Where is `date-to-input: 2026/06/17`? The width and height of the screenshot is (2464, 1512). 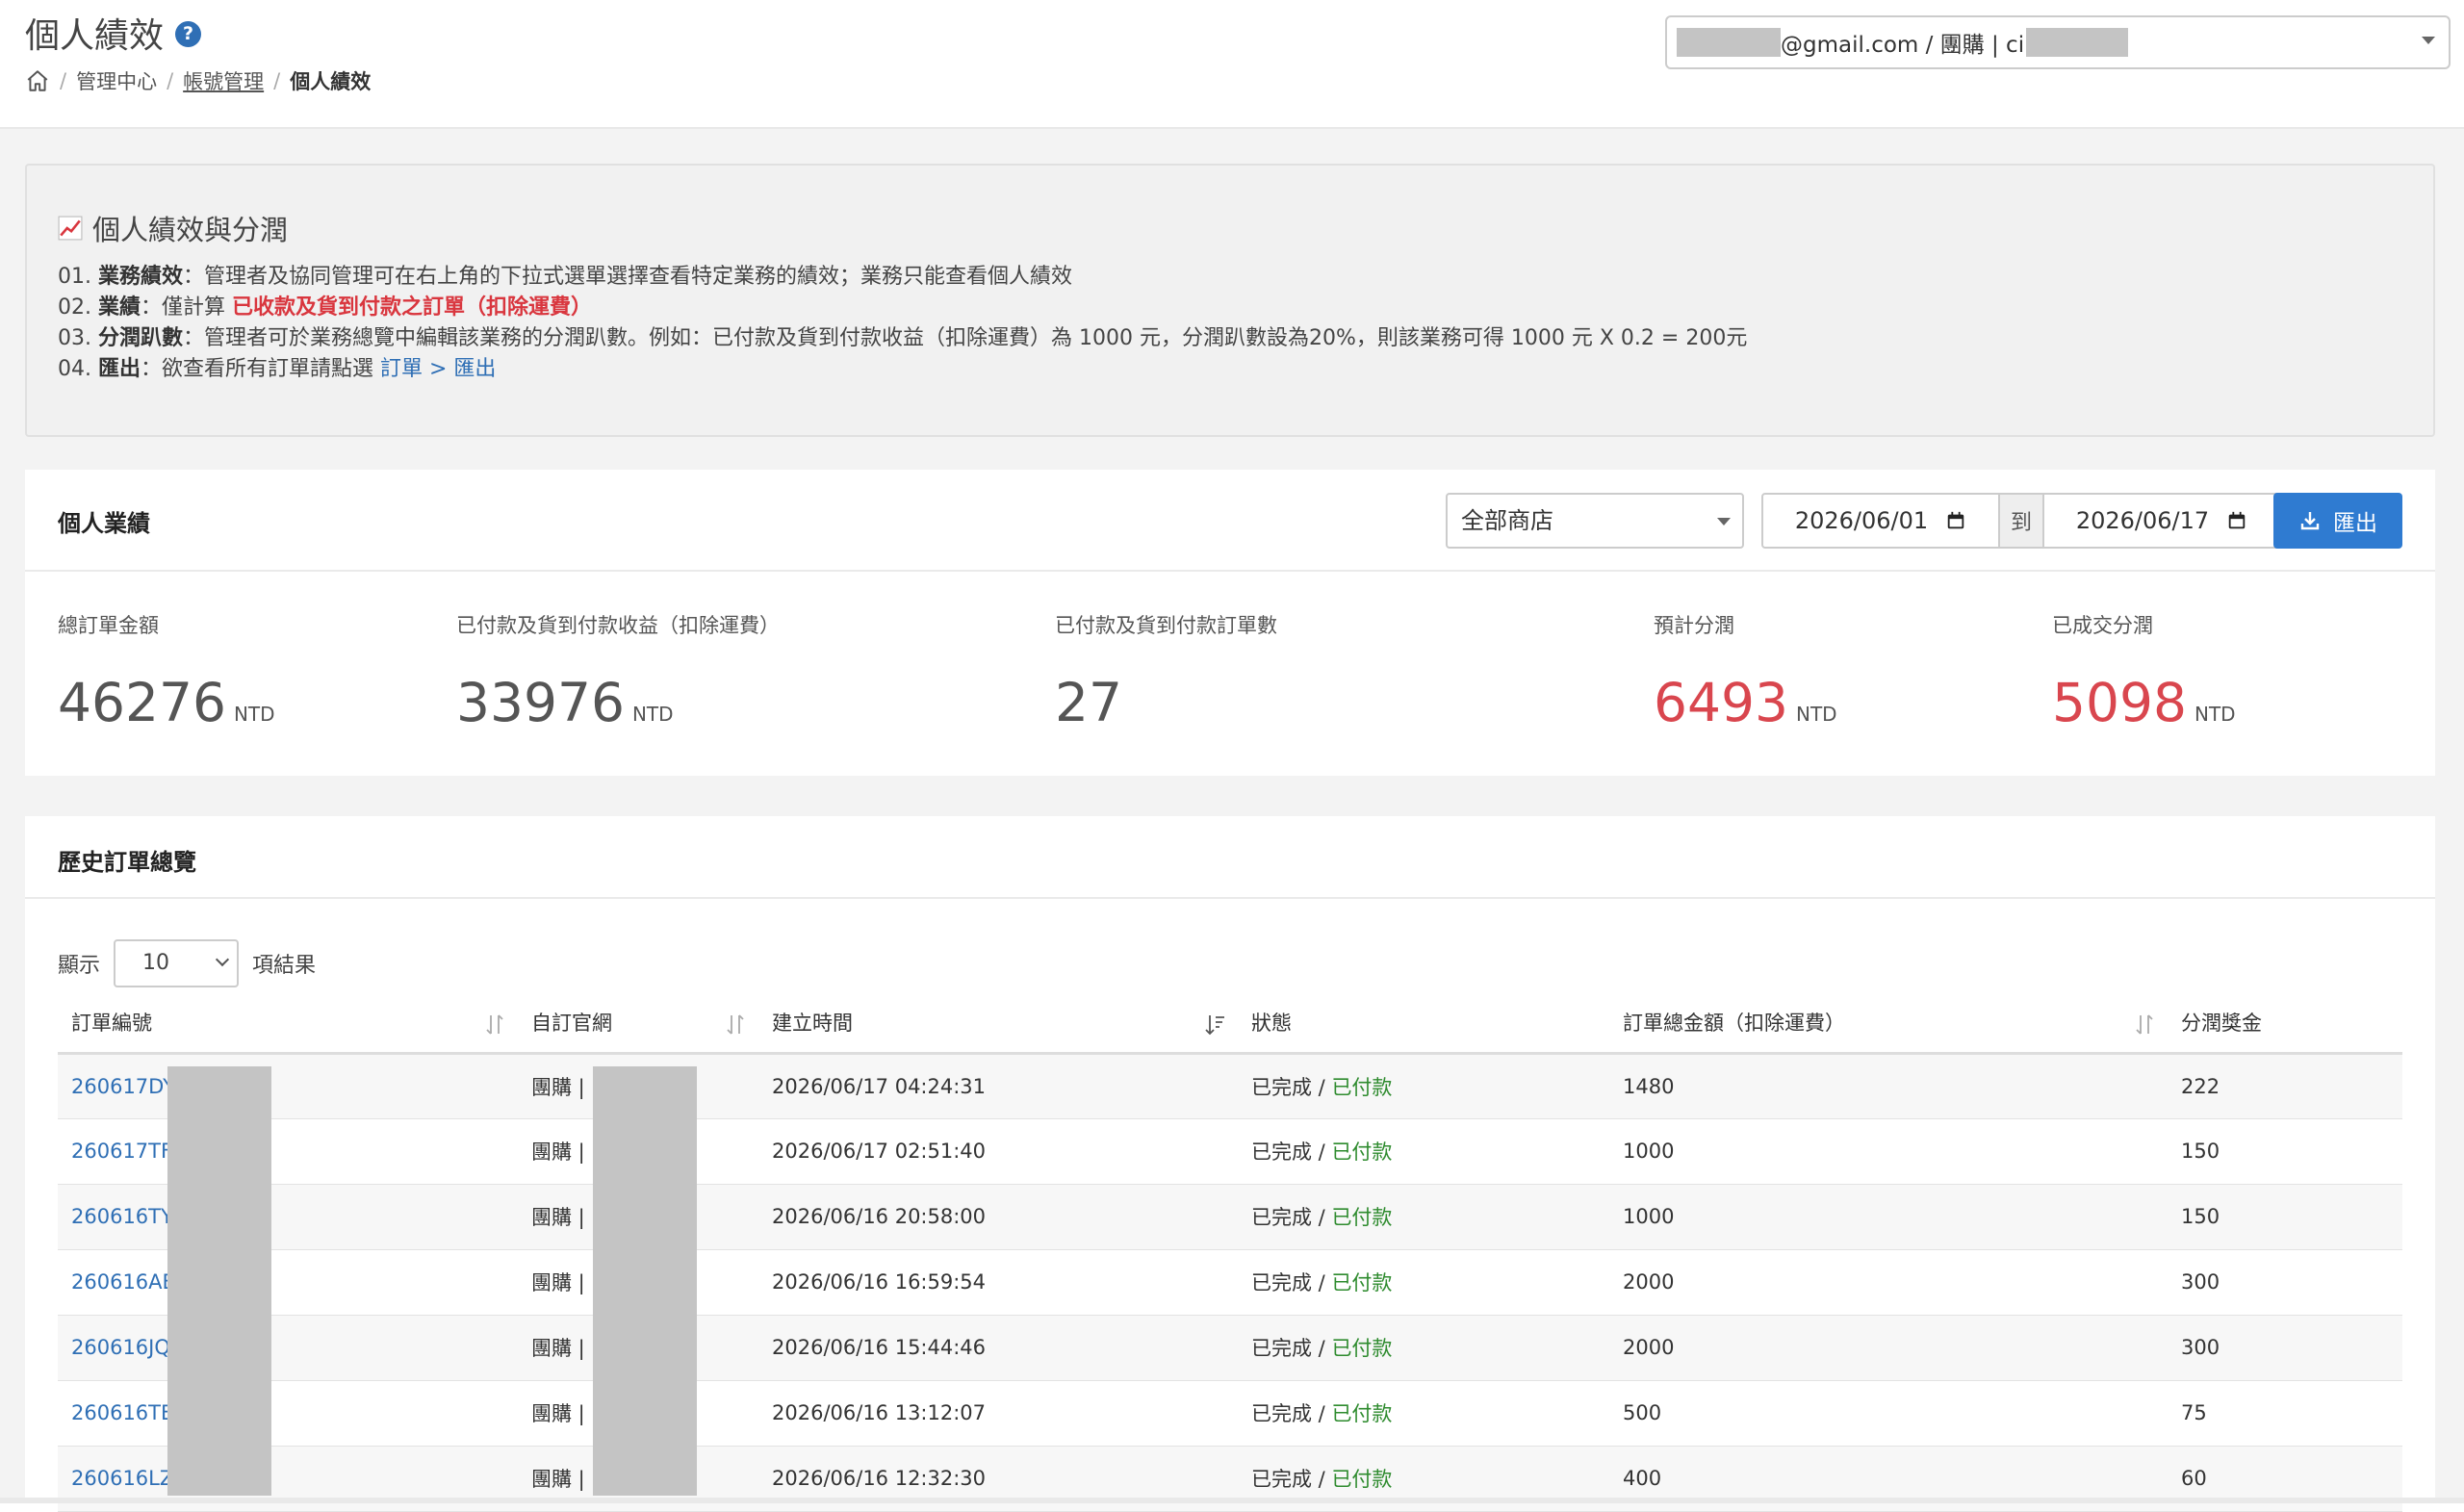 date-to-input: 2026/06/17 is located at coordinates (2161, 521).